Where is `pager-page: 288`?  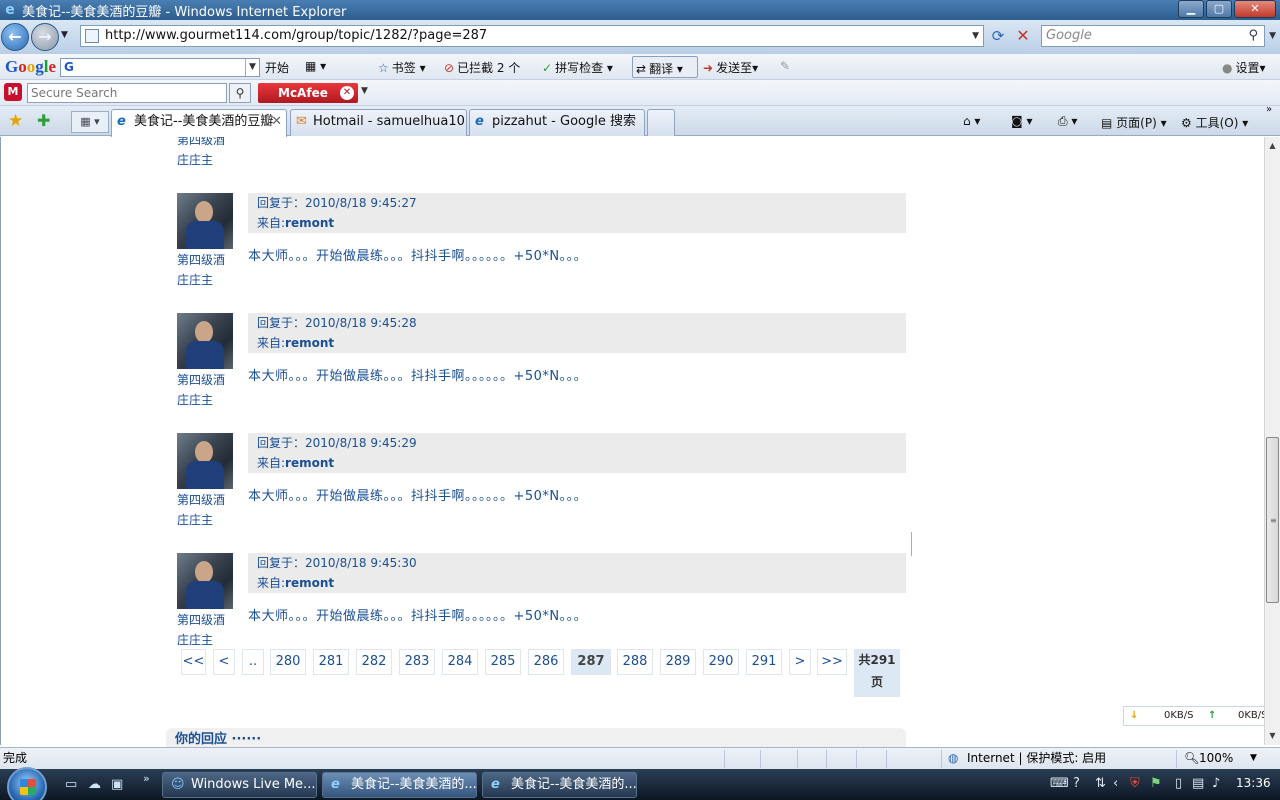
pager-page: 288 is located at coordinates (635, 662).